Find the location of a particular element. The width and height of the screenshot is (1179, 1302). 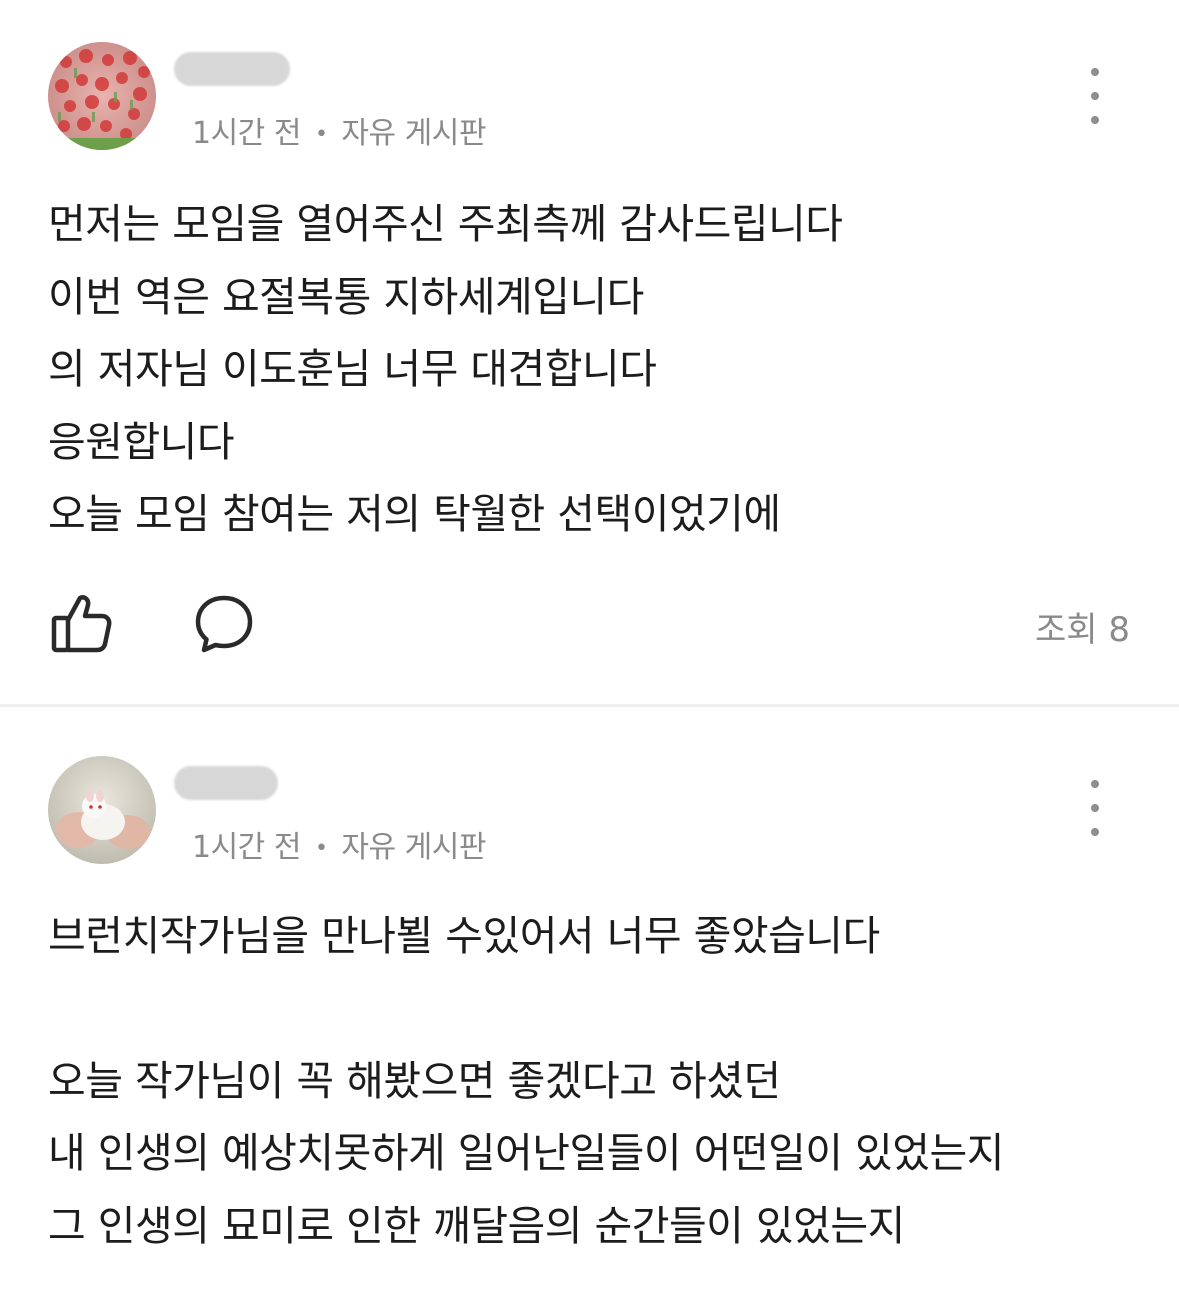

post-divider is located at coordinates (589, 705).